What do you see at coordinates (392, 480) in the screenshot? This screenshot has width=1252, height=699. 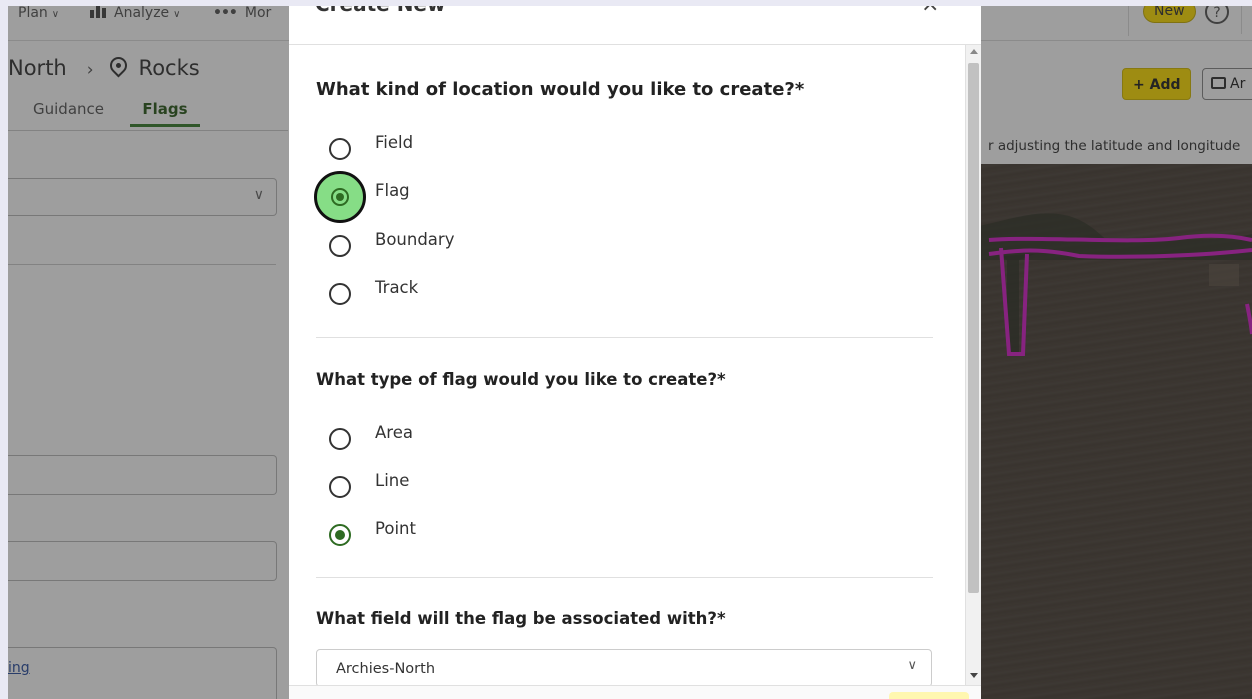 I see `radio-label: Line` at bounding box center [392, 480].